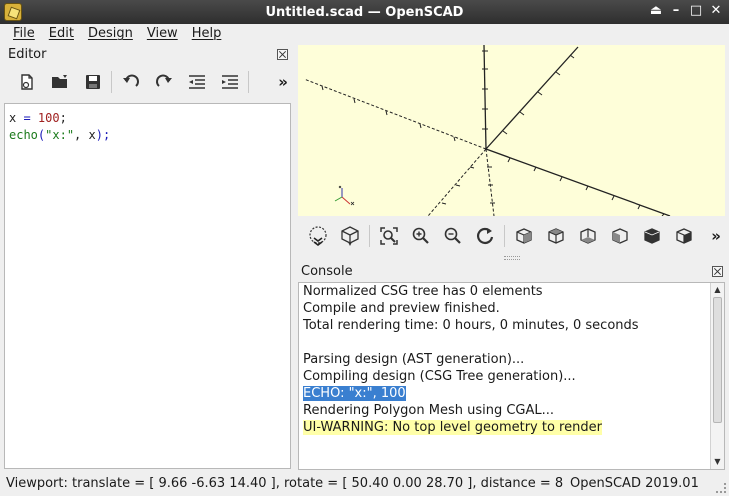  What do you see at coordinates (401, 308) in the screenshot?
I see `console-line: Compile and preview finished.` at bounding box center [401, 308].